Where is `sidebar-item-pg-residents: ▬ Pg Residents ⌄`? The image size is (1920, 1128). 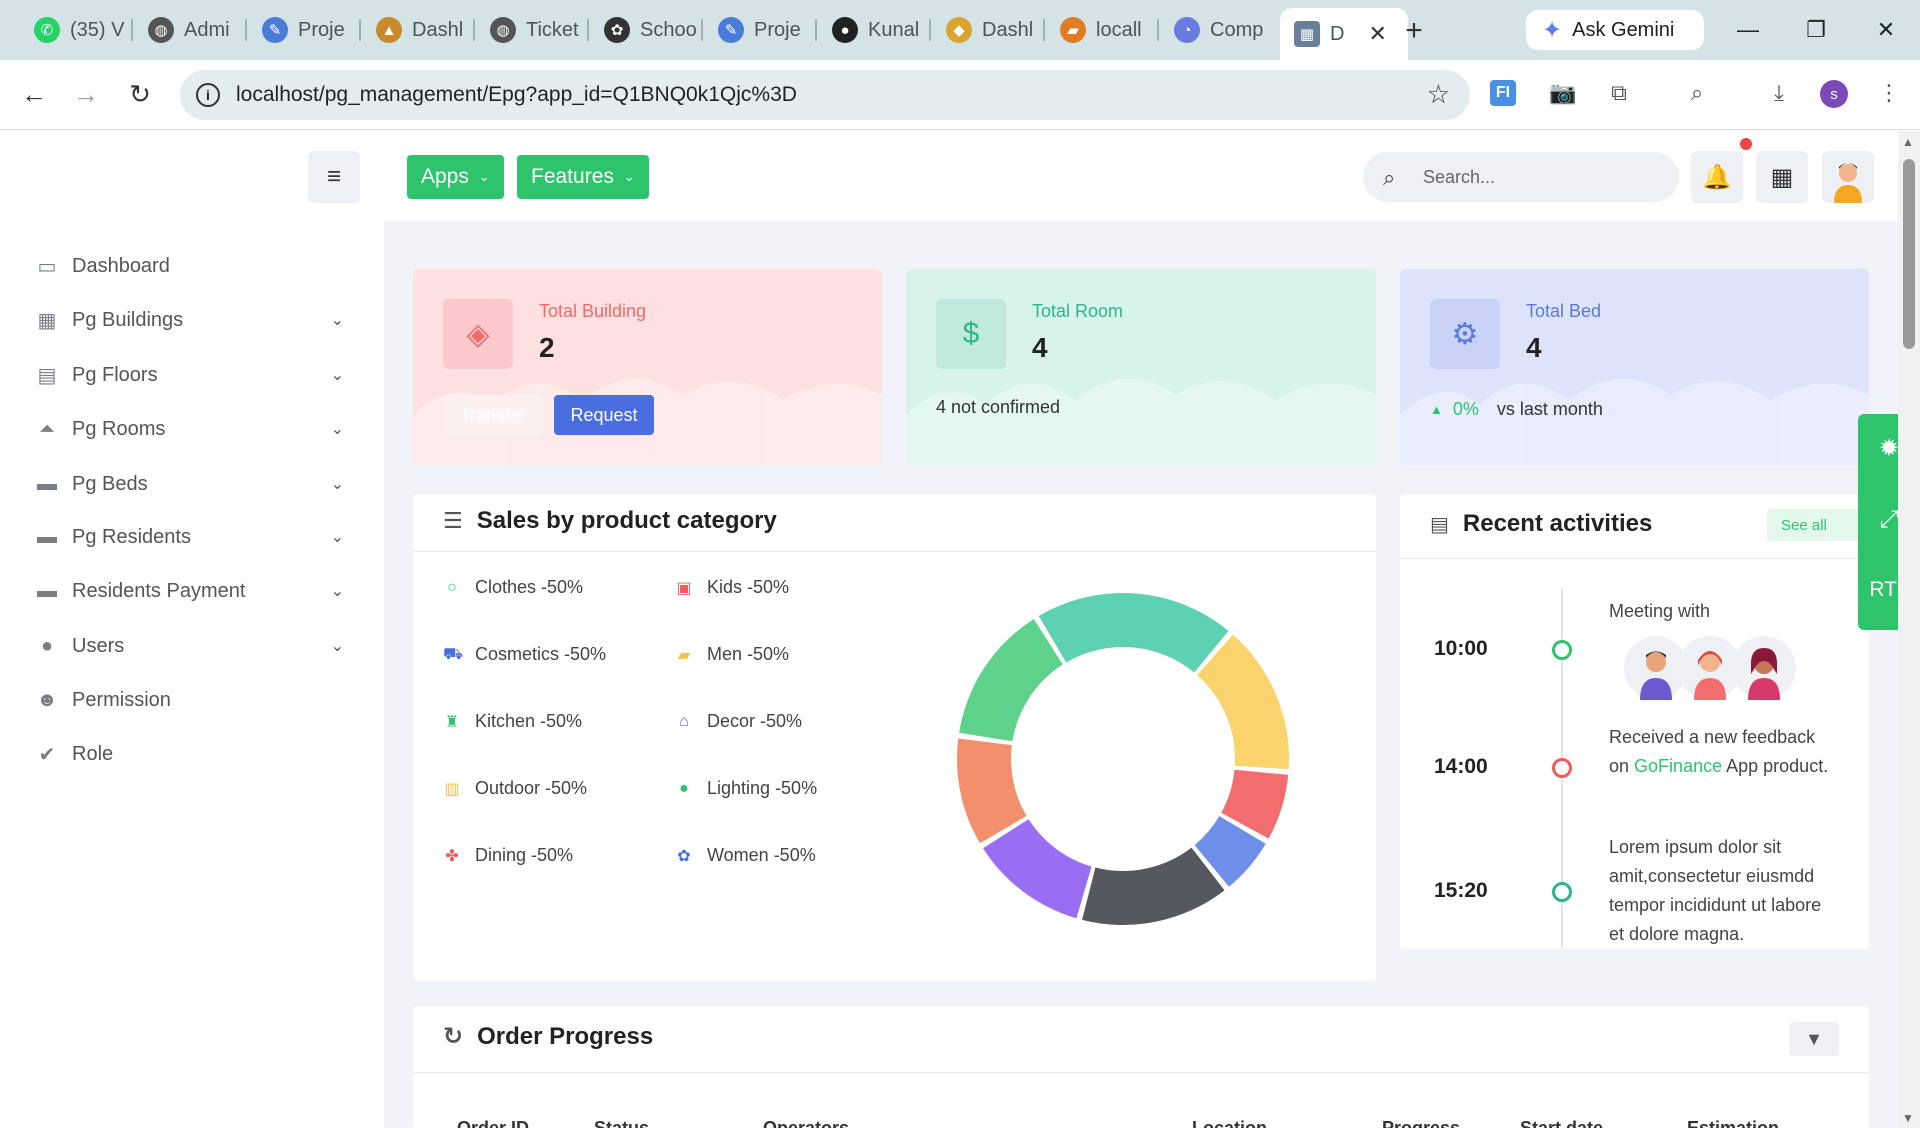 sidebar-item-pg-residents: ▬ Pg Residents ⌄ is located at coordinates (194, 537).